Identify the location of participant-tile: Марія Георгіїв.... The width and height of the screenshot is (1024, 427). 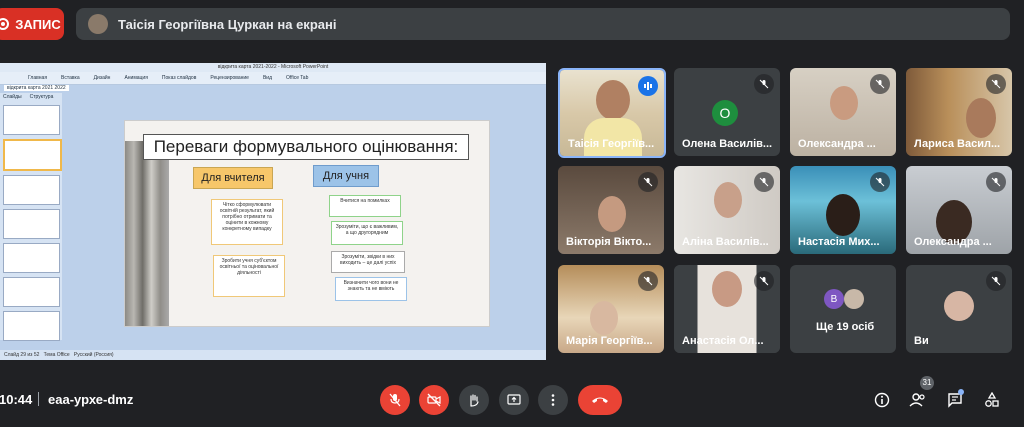
(611, 309).